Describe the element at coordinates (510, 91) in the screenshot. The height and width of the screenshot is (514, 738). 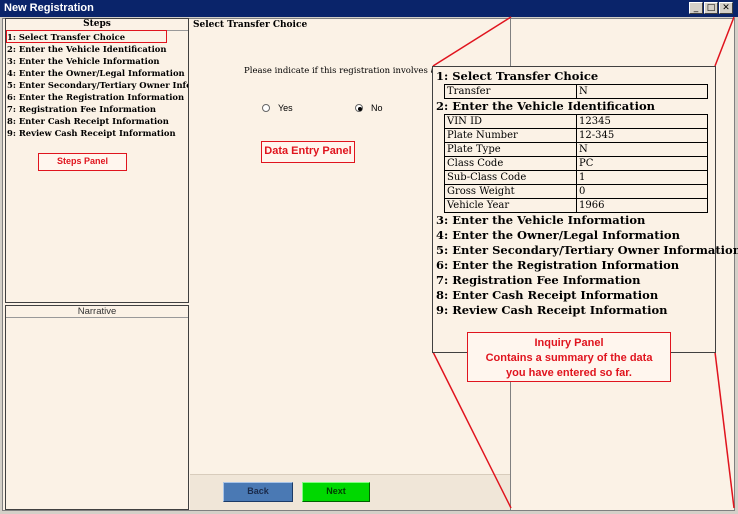
I see `inquiry-field-label: Transfer` at that location.